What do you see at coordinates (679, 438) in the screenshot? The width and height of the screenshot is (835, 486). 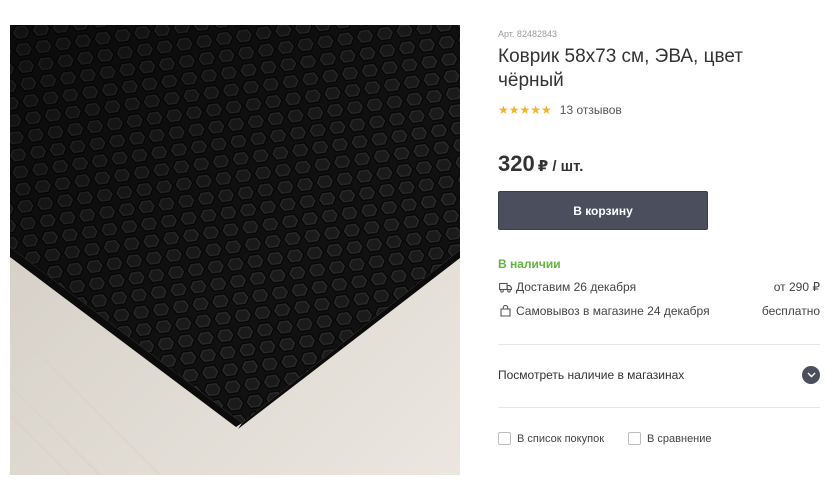 I see `compare-label: В сравнение` at bounding box center [679, 438].